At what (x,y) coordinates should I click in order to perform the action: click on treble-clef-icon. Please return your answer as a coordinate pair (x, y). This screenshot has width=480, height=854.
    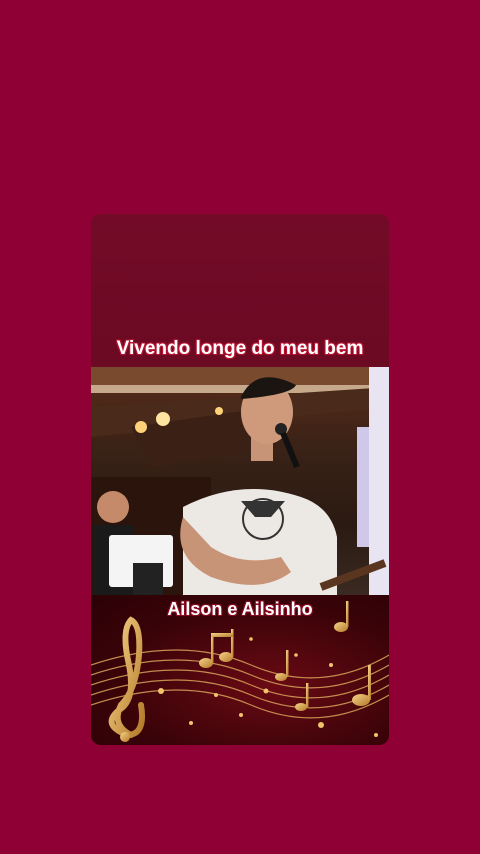
    Looking at the image, I should click on (126, 679).